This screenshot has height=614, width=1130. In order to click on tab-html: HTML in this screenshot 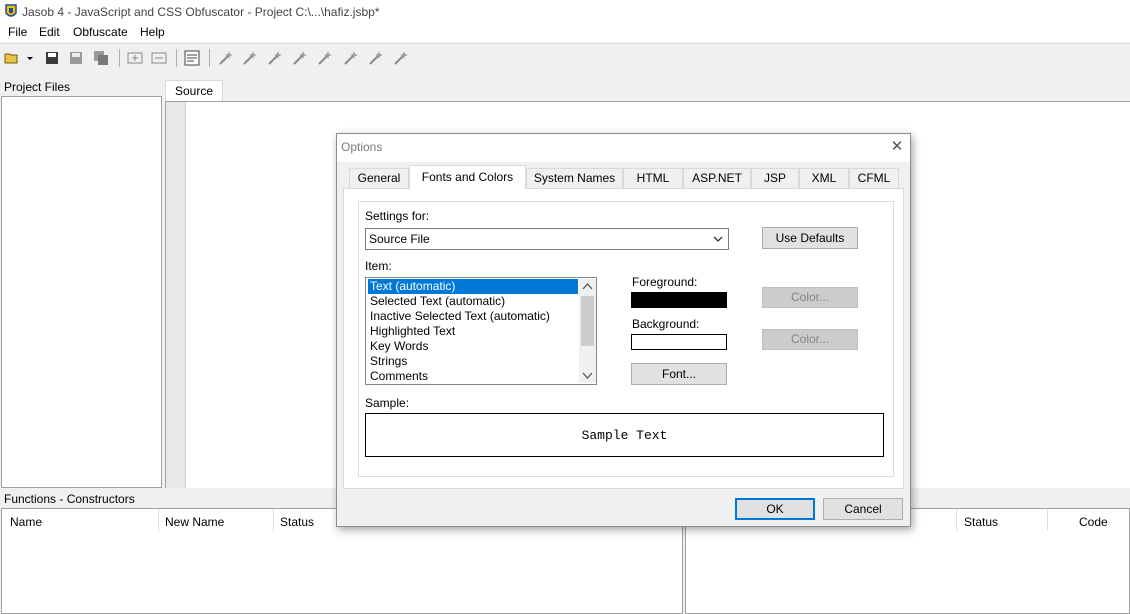, I will do `click(653, 178)`.